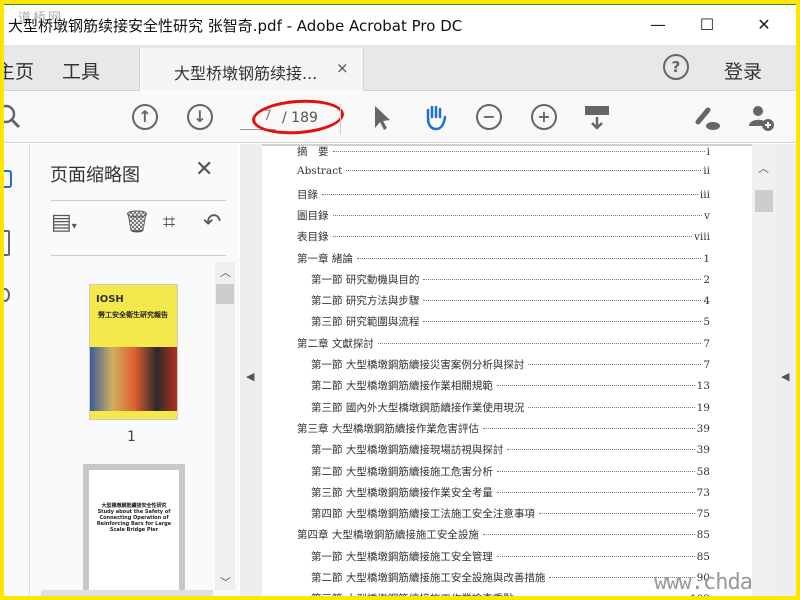 The height and width of the screenshot is (600, 800). Describe the element at coordinates (489, 117) in the screenshot. I see `zoom-out-icon: −` at that location.